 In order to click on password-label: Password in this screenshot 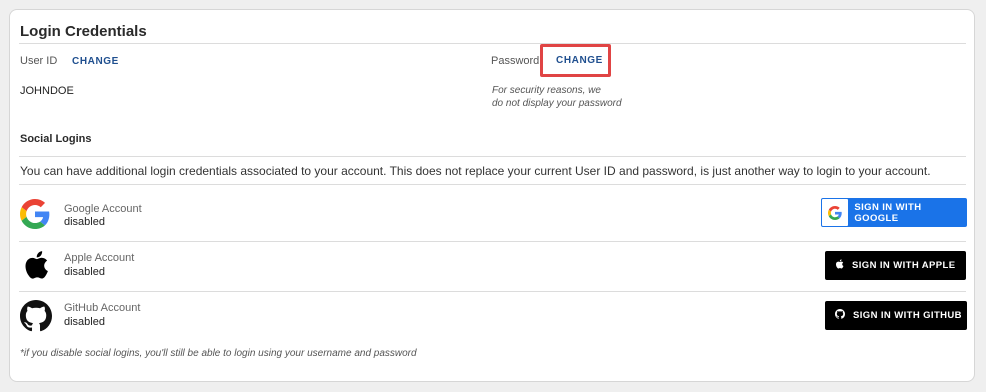, I will do `click(515, 61)`.